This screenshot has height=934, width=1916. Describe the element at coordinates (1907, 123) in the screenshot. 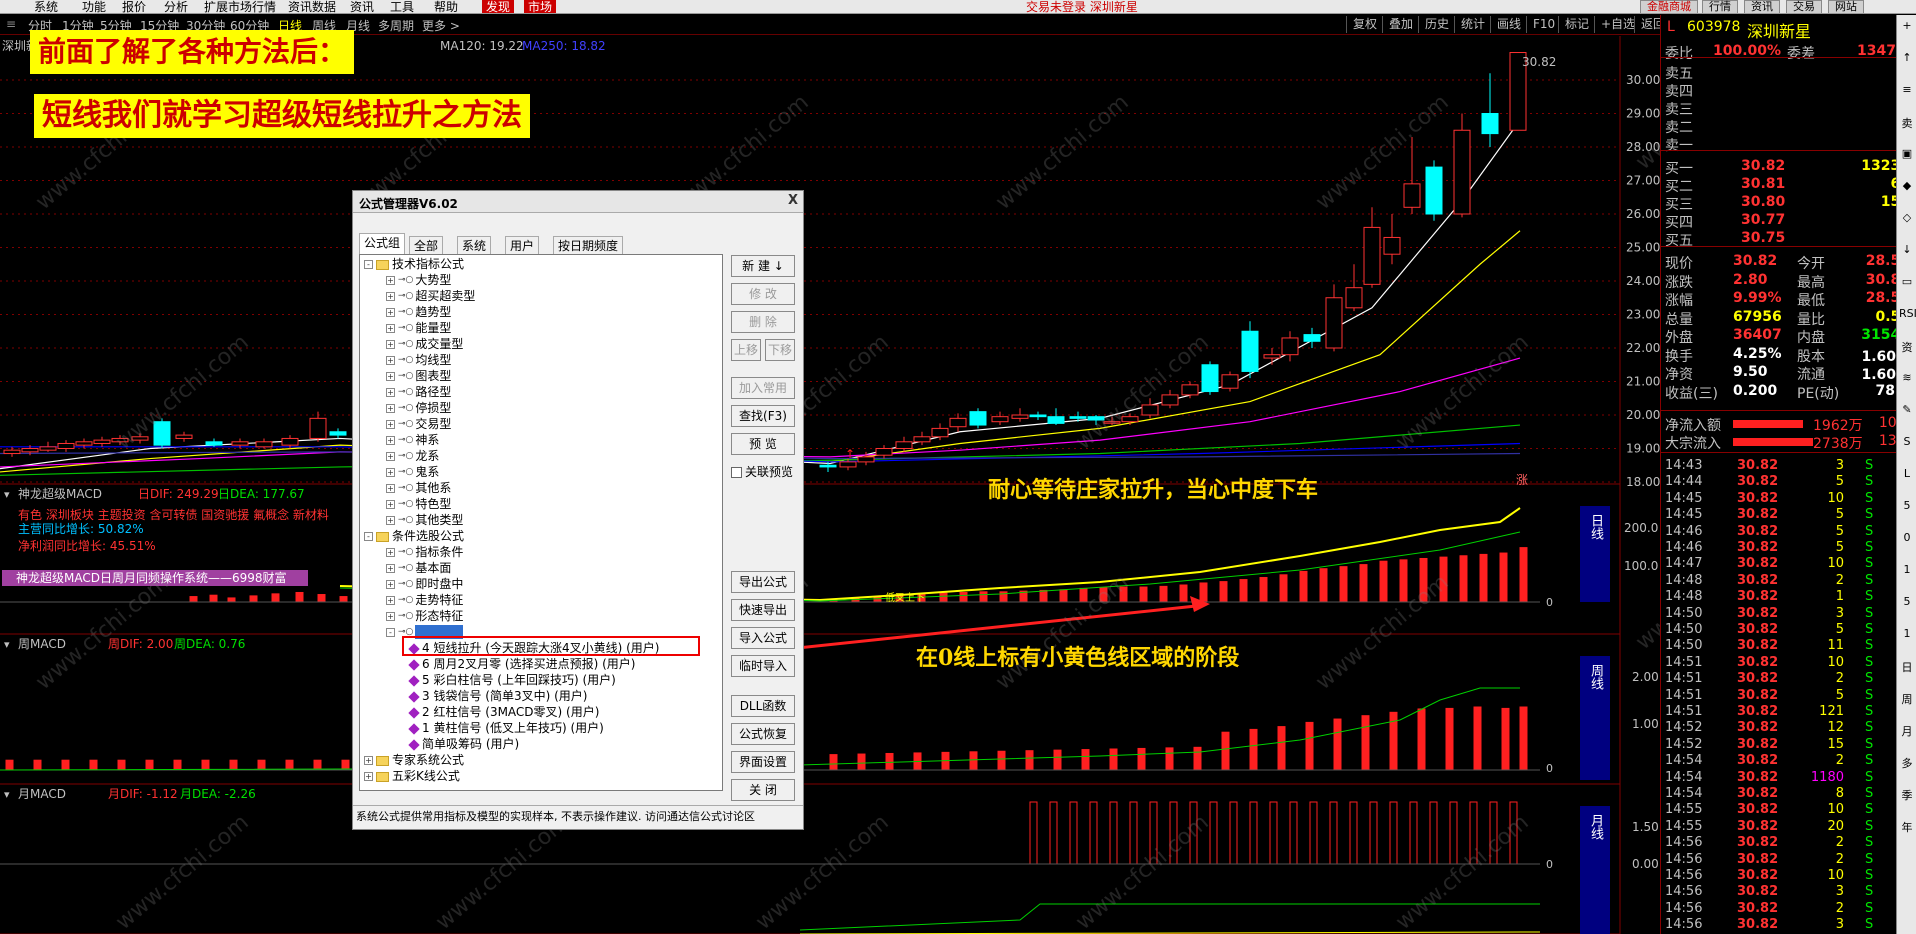

I see `sidebar-tool-icon: 卖` at that location.